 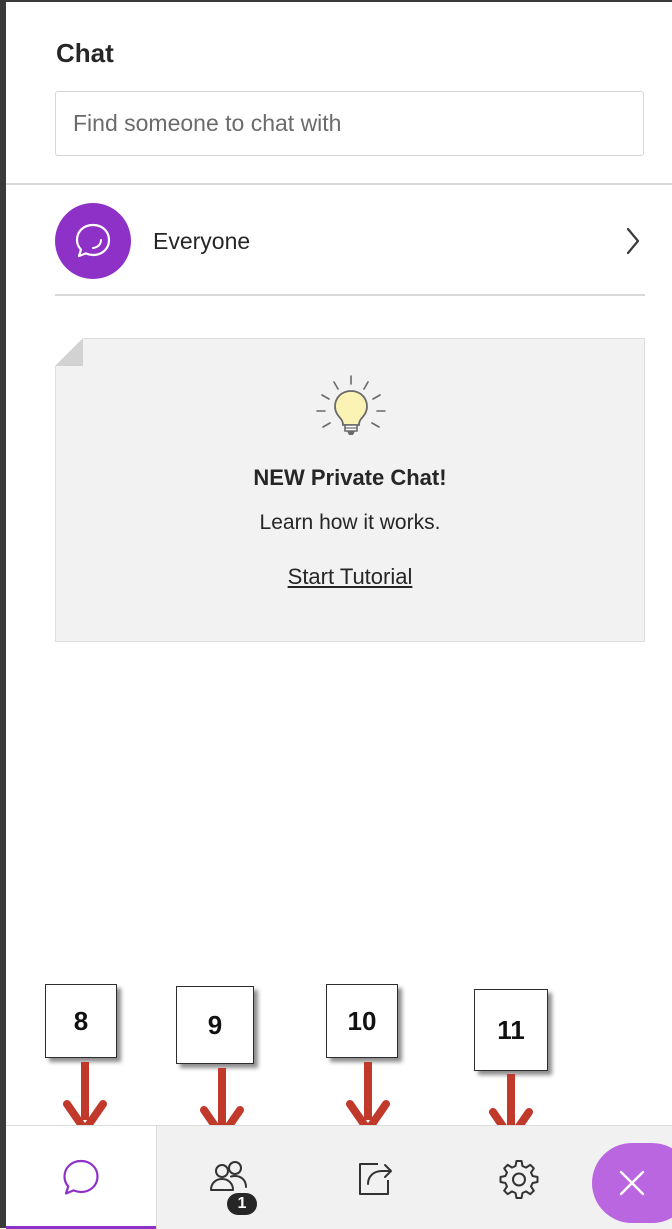 What do you see at coordinates (350, 522) in the screenshot?
I see `tutorial-subtitle: Learn how it works.` at bounding box center [350, 522].